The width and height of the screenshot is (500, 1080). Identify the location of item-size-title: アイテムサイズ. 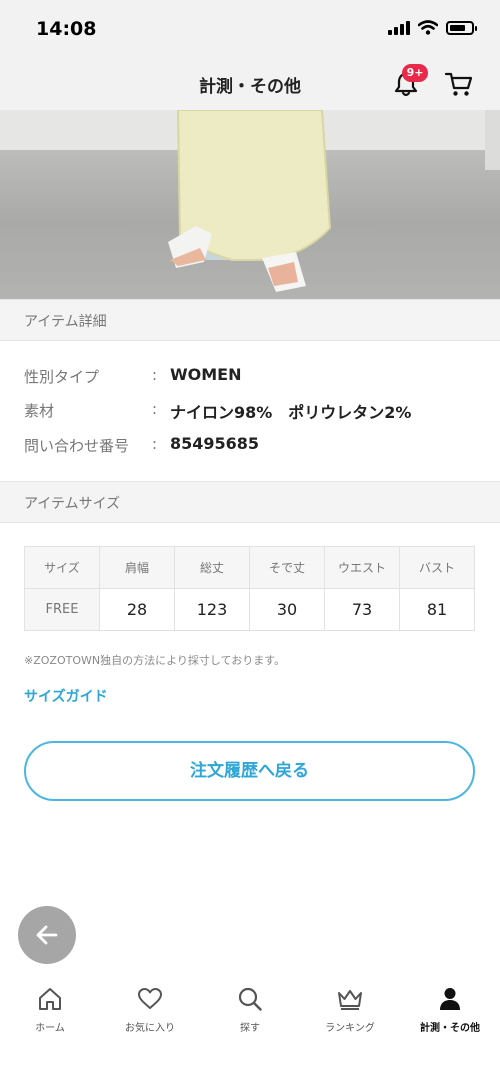
(72, 504).